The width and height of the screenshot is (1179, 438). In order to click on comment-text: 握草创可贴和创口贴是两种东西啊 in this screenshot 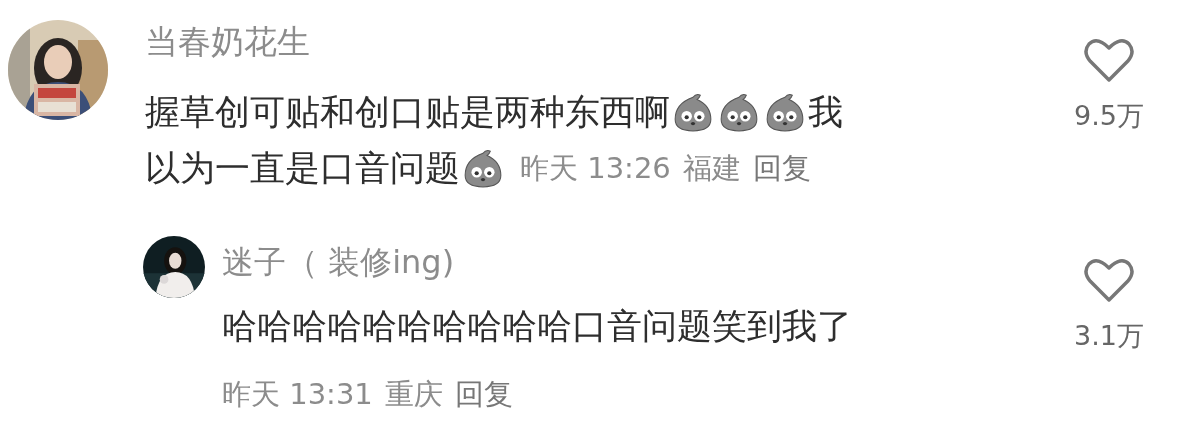, I will do `click(407, 112)`.